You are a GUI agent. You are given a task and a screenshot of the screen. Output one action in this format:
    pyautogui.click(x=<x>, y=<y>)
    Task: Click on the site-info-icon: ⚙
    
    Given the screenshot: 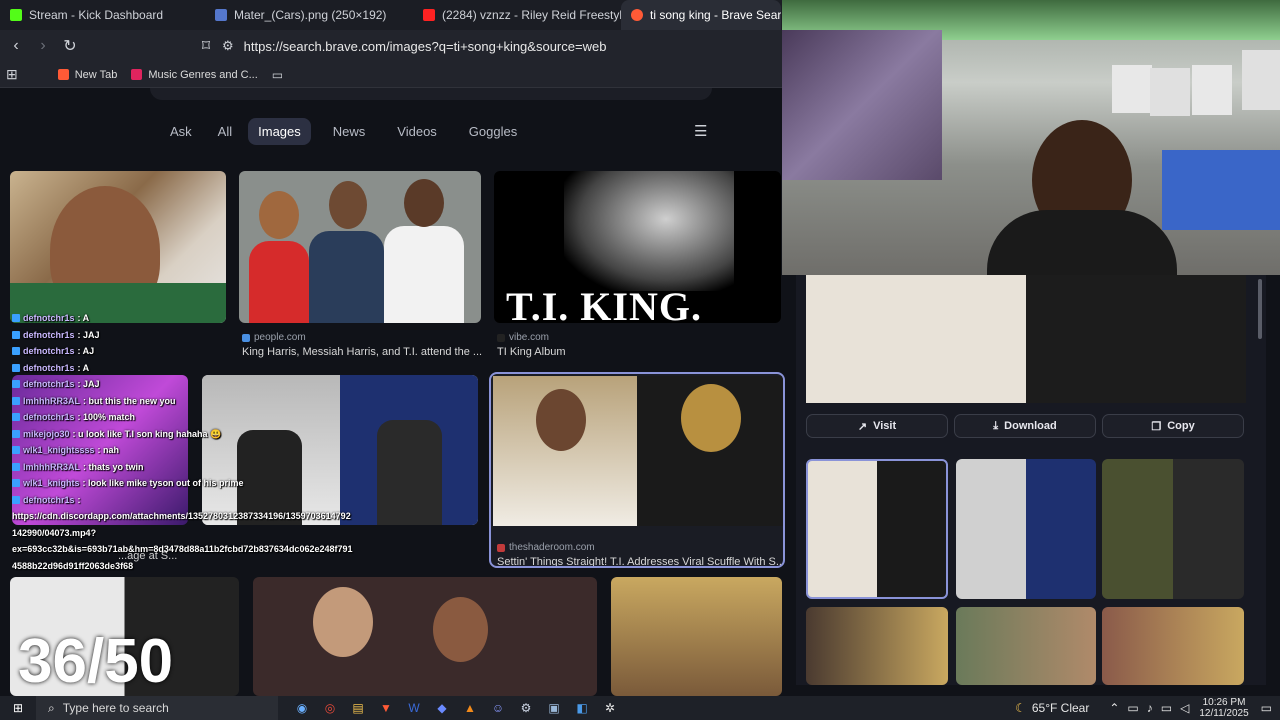 What is the action you would take?
    pyautogui.click(x=228, y=46)
    